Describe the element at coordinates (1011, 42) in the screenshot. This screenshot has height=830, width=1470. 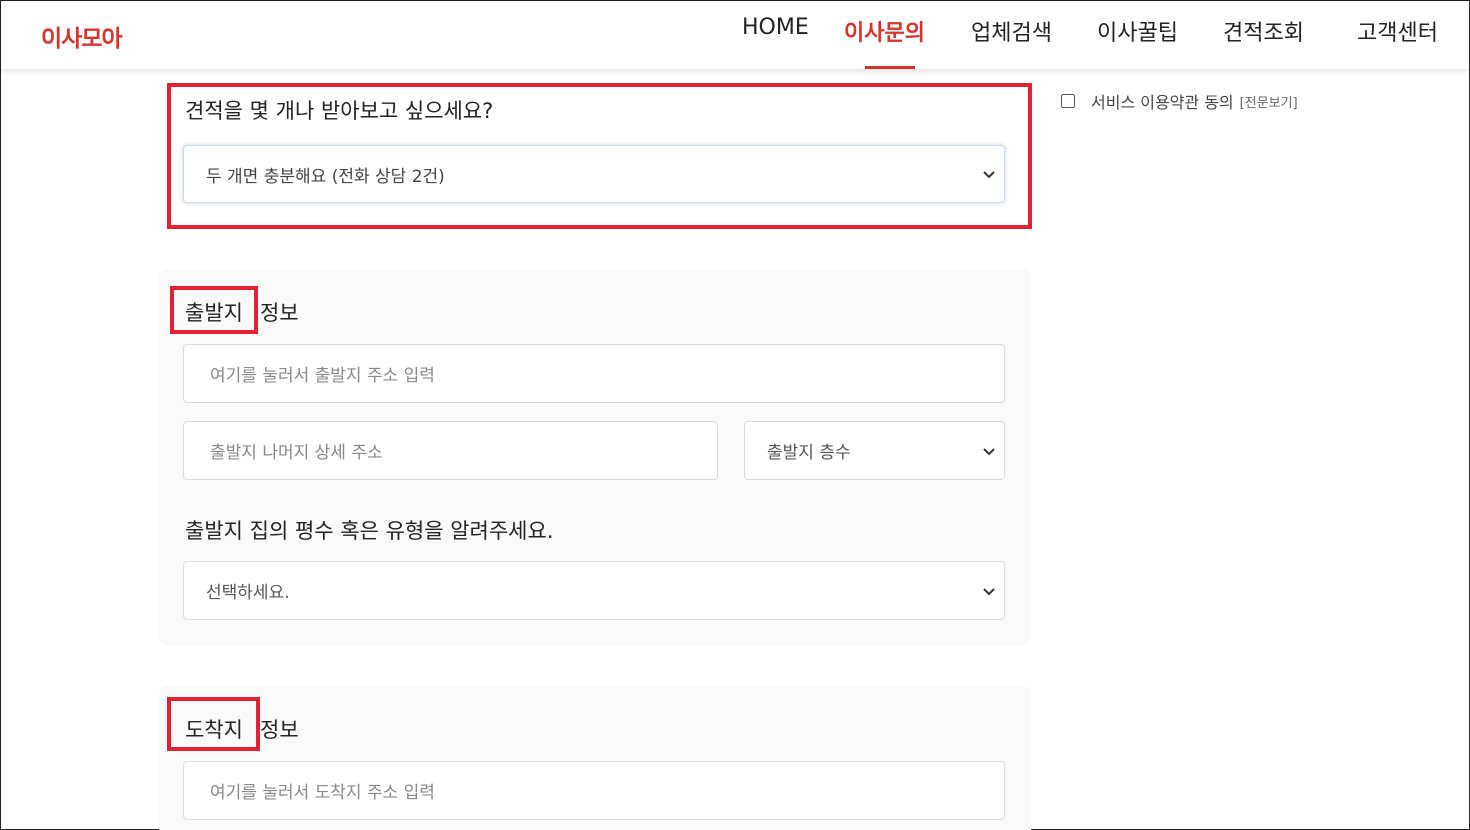
I see `nav-company-search: 업체검색` at that location.